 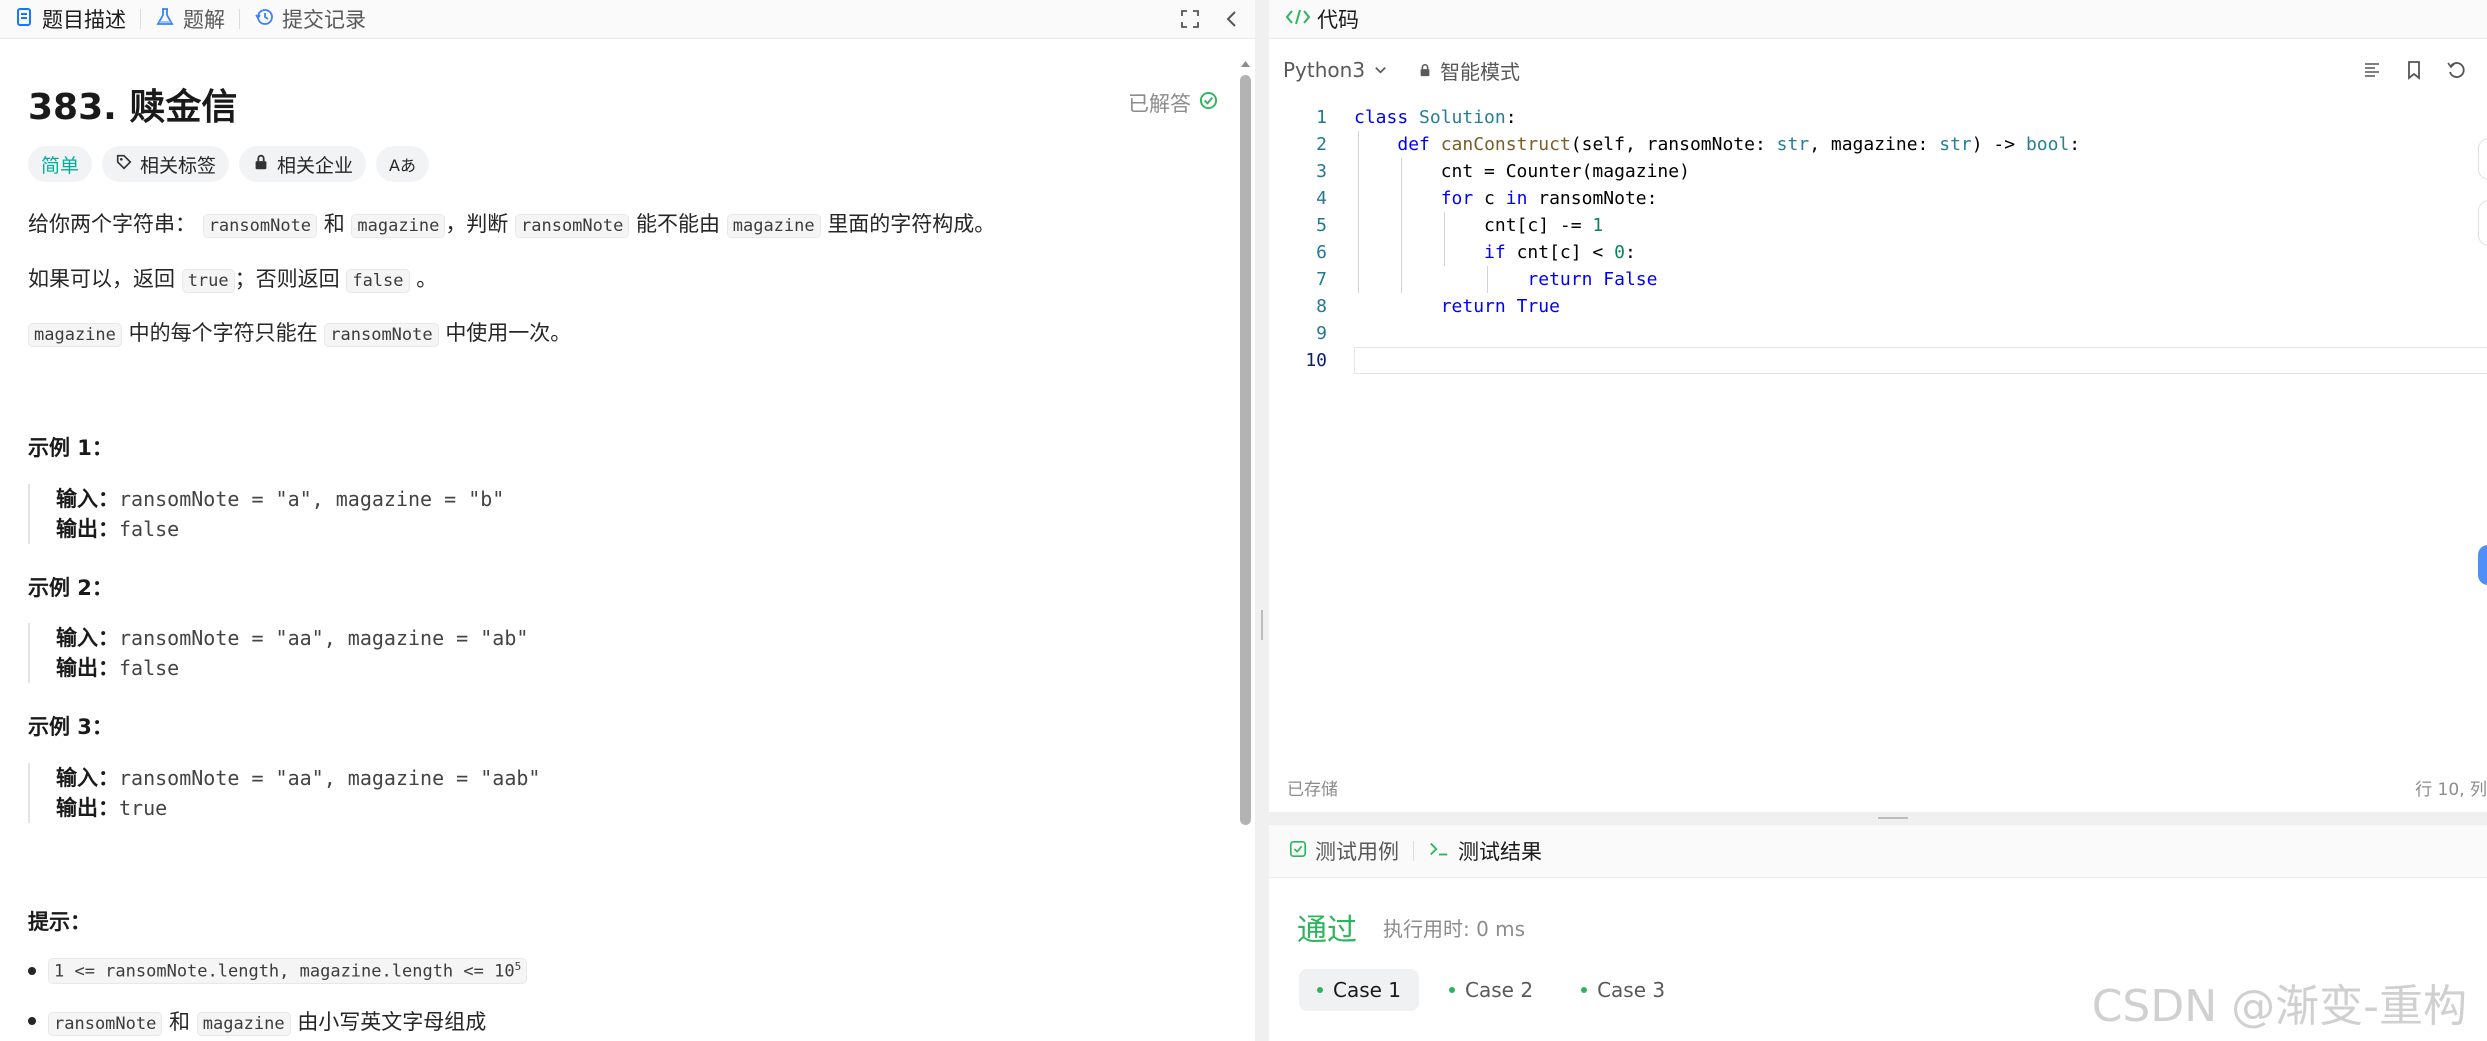 I want to click on bookmark-icon, so click(x=2414, y=70).